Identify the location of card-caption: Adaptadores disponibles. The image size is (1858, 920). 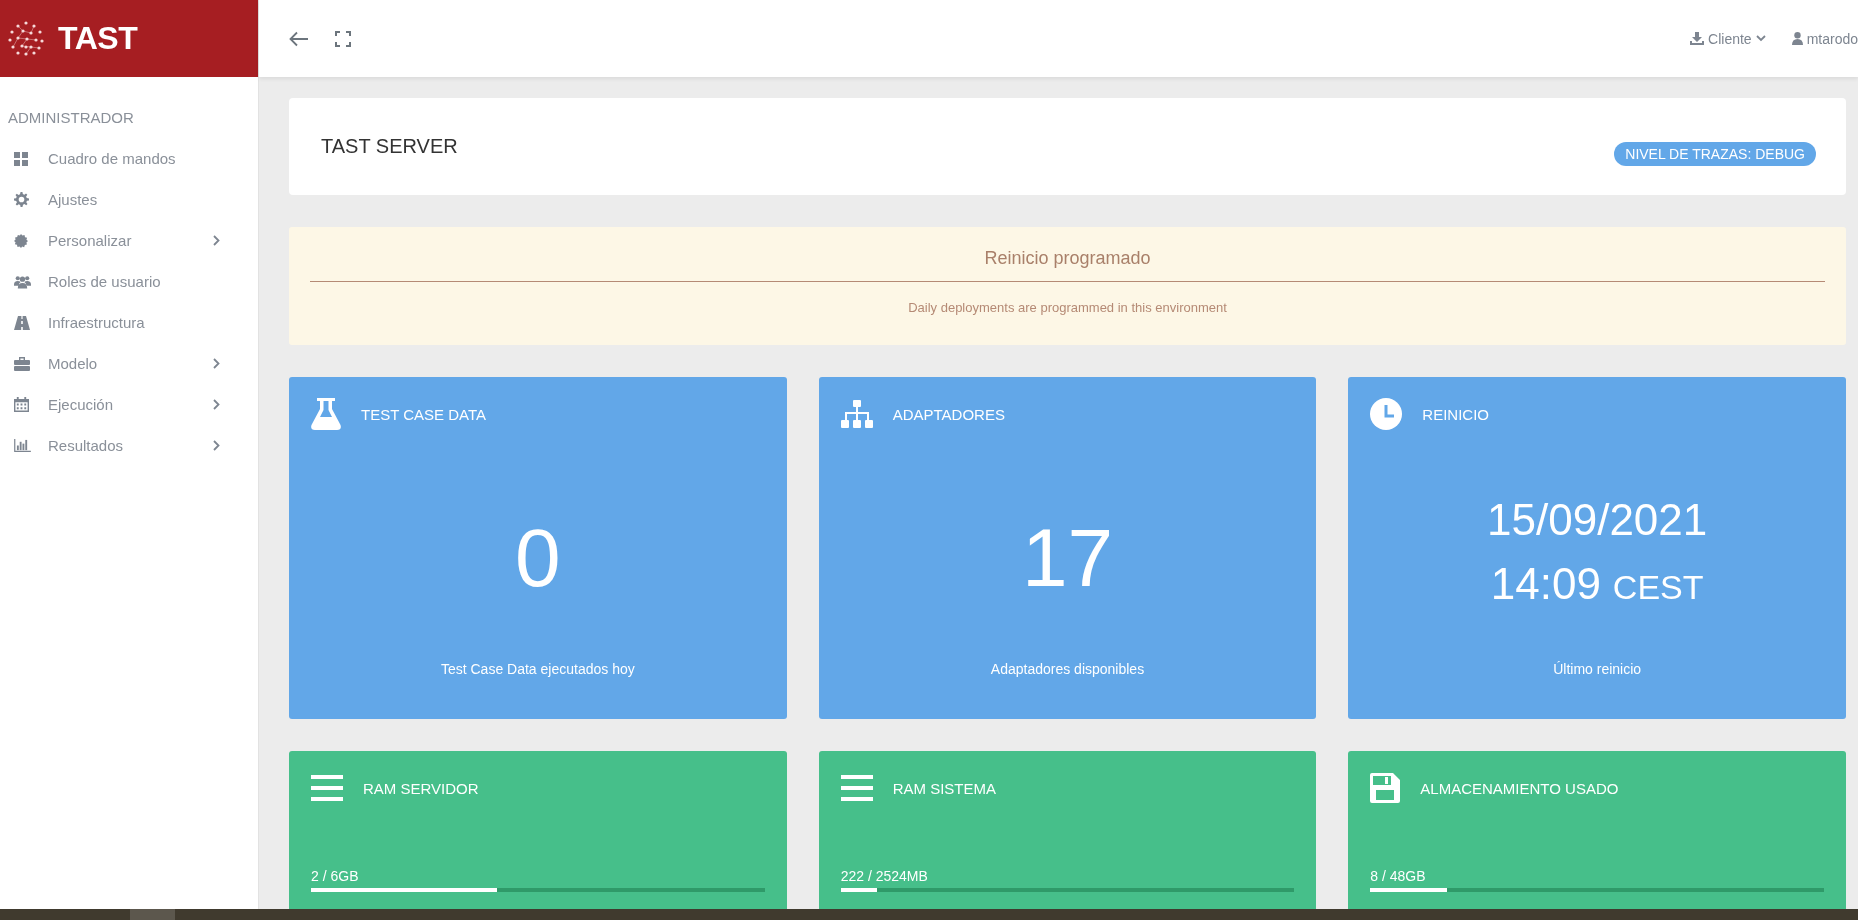
(1067, 670).